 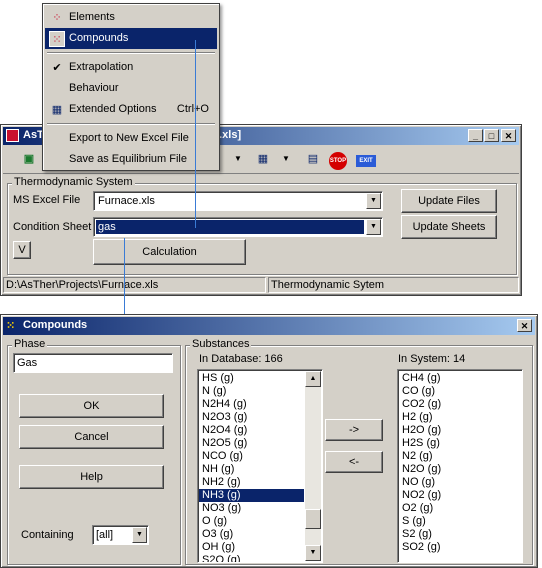 What do you see at coordinates (55, 325) in the screenshot?
I see `dialog-title: Compounds` at bounding box center [55, 325].